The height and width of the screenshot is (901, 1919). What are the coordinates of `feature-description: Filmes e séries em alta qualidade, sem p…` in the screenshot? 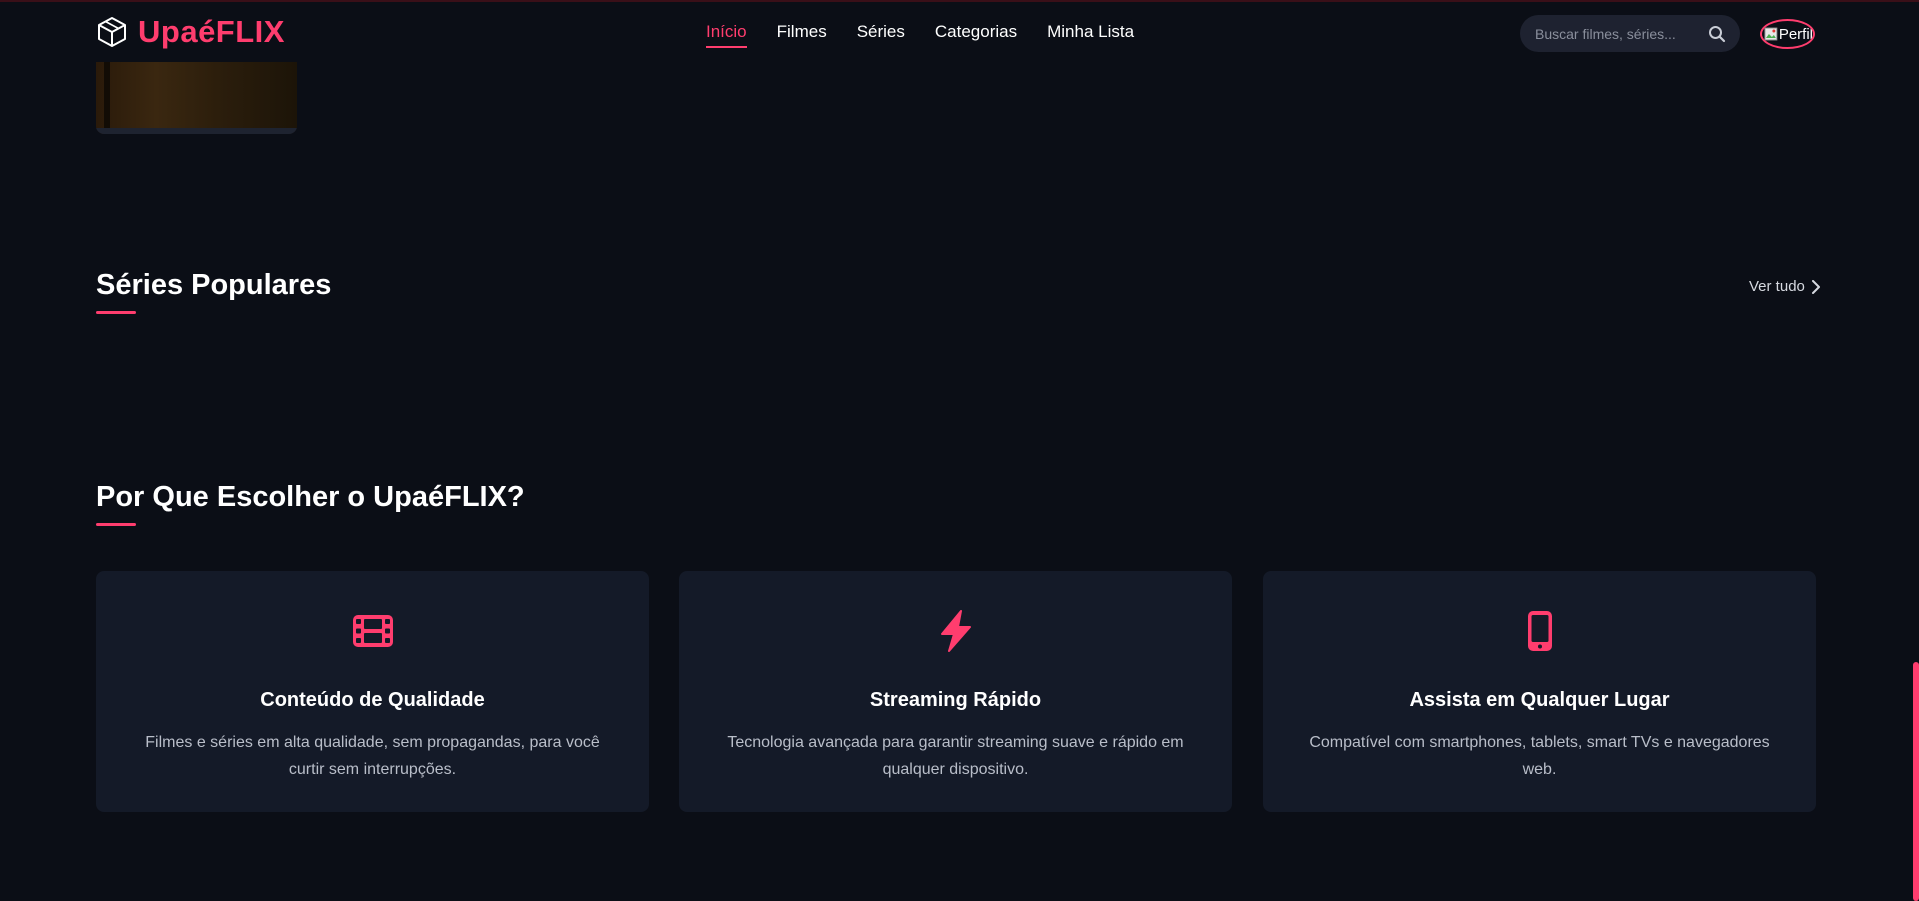 It's located at (372, 756).